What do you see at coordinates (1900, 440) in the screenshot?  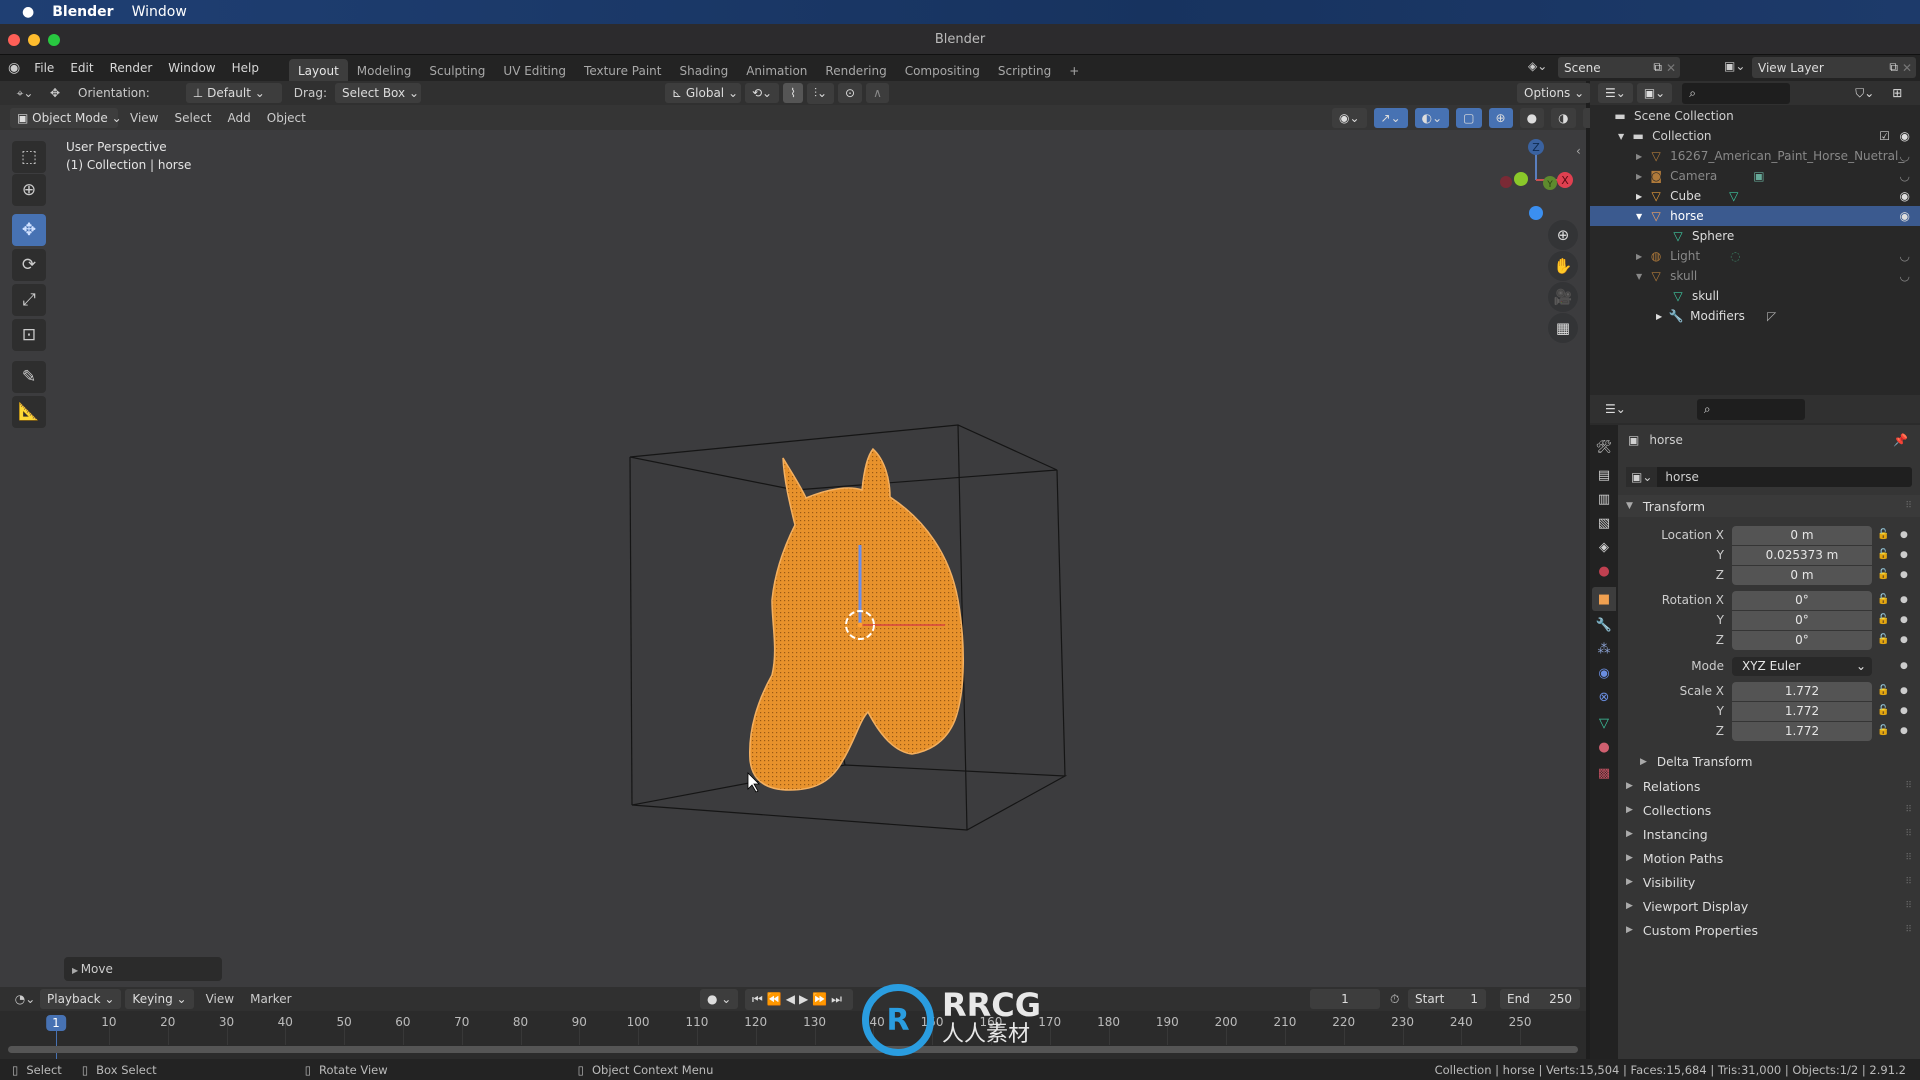 I see `pin-icon: 📌` at bounding box center [1900, 440].